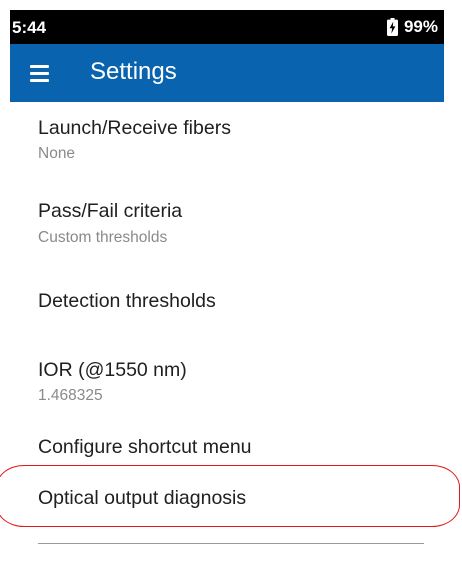 This screenshot has width=462, height=579. Describe the element at coordinates (127, 301) in the screenshot. I see `setting-title: Detection thresholds` at that location.